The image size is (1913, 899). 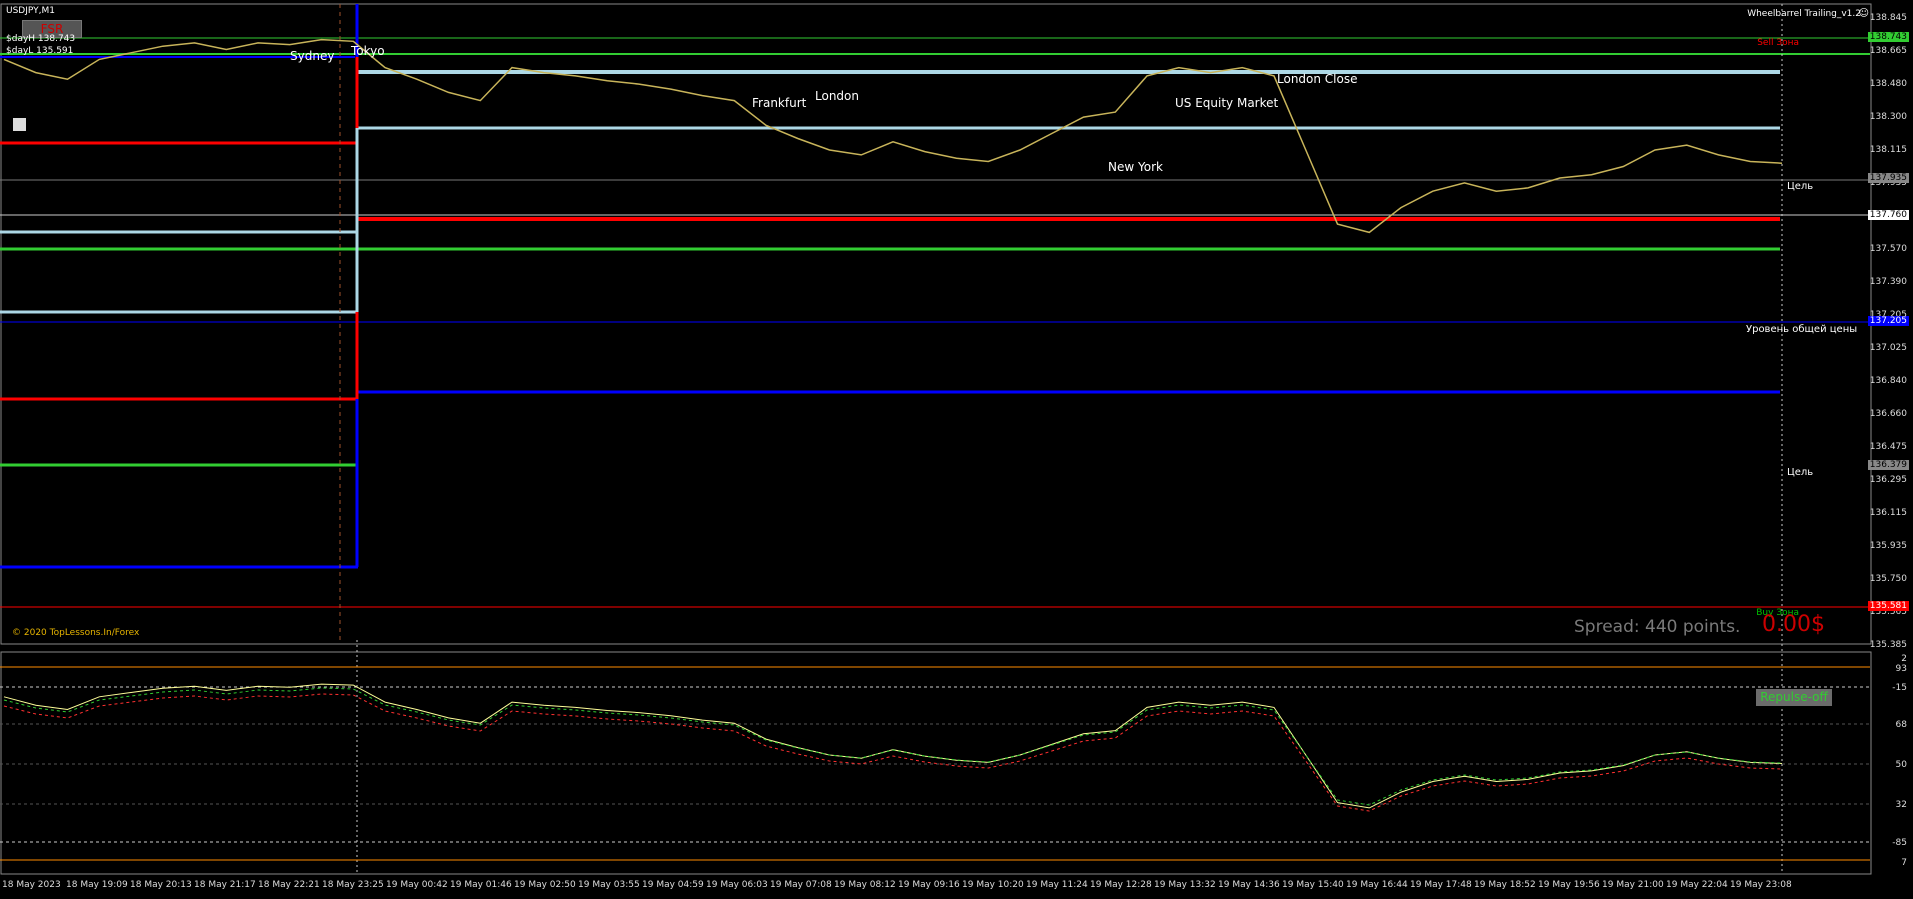 What do you see at coordinates (1901, 669) in the screenshot?
I see `indicator-axis-tick: 93` at bounding box center [1901, 669].